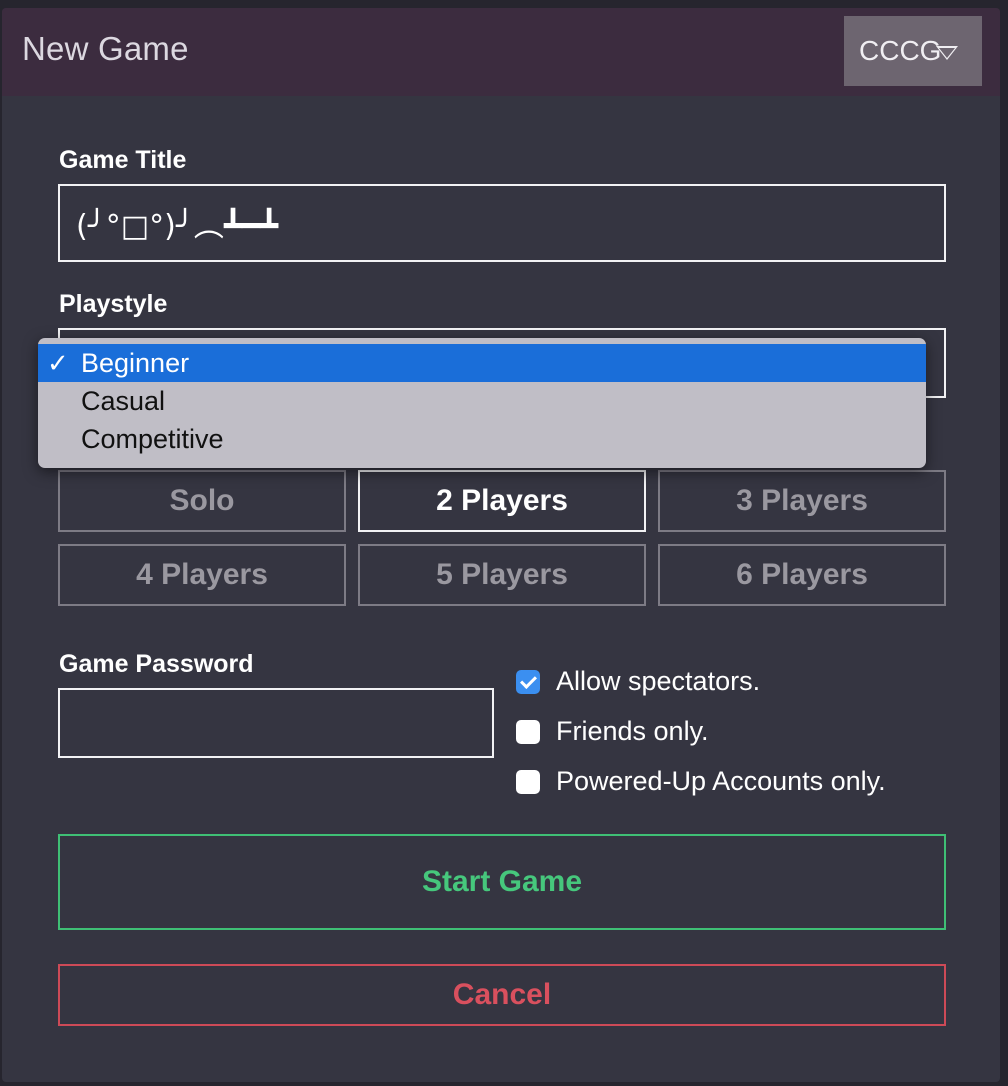 Image resolution: width=1008 pixels, height=1086 pixels. I want to click on start-game-button: Start Game, so click(502, 882).